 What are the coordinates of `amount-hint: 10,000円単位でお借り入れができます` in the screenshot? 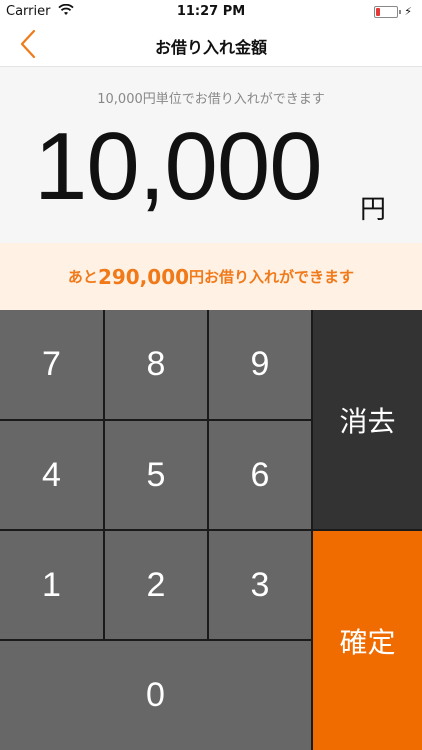 It's located at (211, 99).